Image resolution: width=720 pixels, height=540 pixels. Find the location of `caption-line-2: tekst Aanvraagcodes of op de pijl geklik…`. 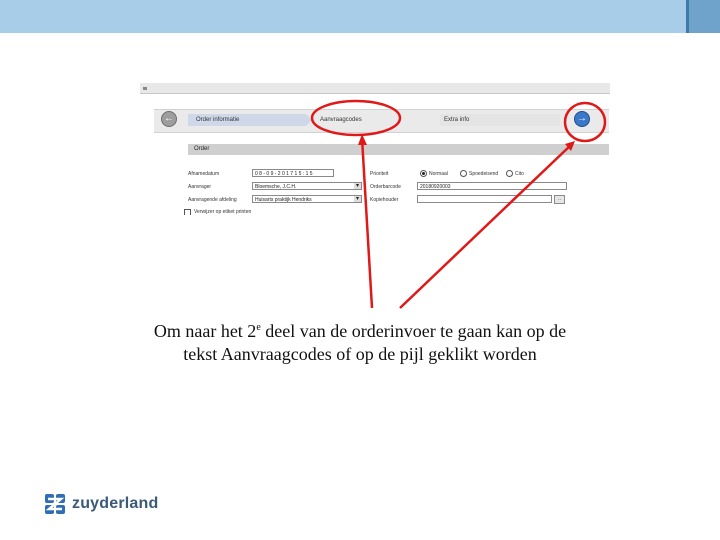

caption-line-2: tekst Aanvraagcodes of op de pijl geklik… is located at coordinates (360, 354).